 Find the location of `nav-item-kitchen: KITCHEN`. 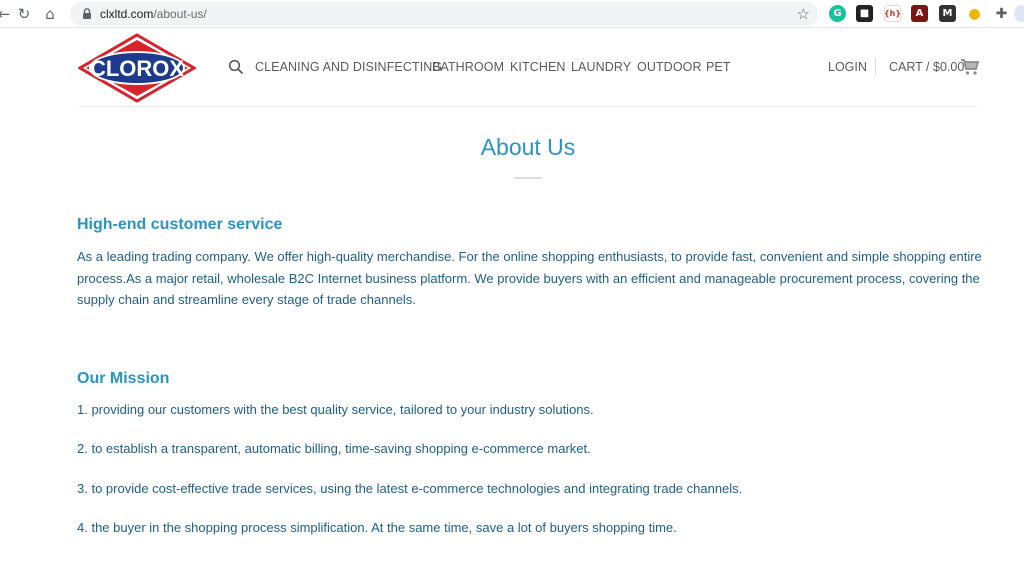

nav-item-kitchen: KITCHEN is located at coordinates (538, 67).